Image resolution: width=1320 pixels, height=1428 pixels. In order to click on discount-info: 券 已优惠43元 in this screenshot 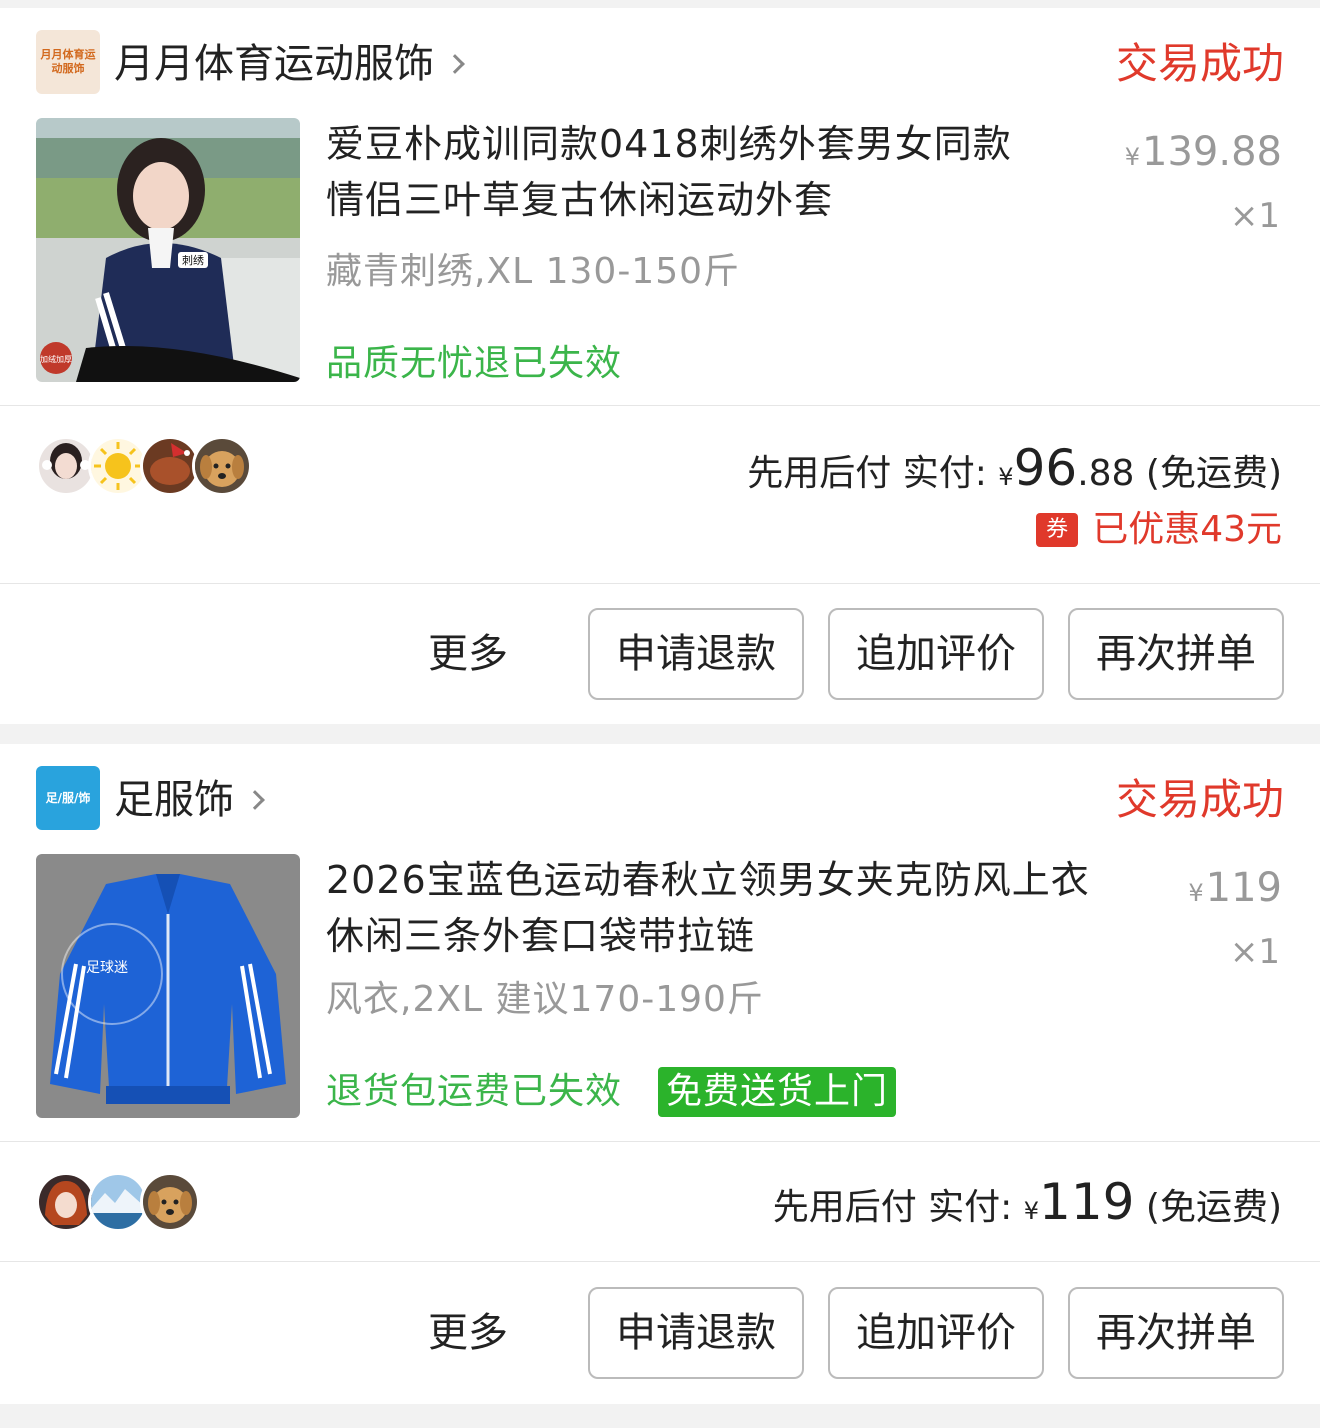, I will do `click(1159, 530)`.